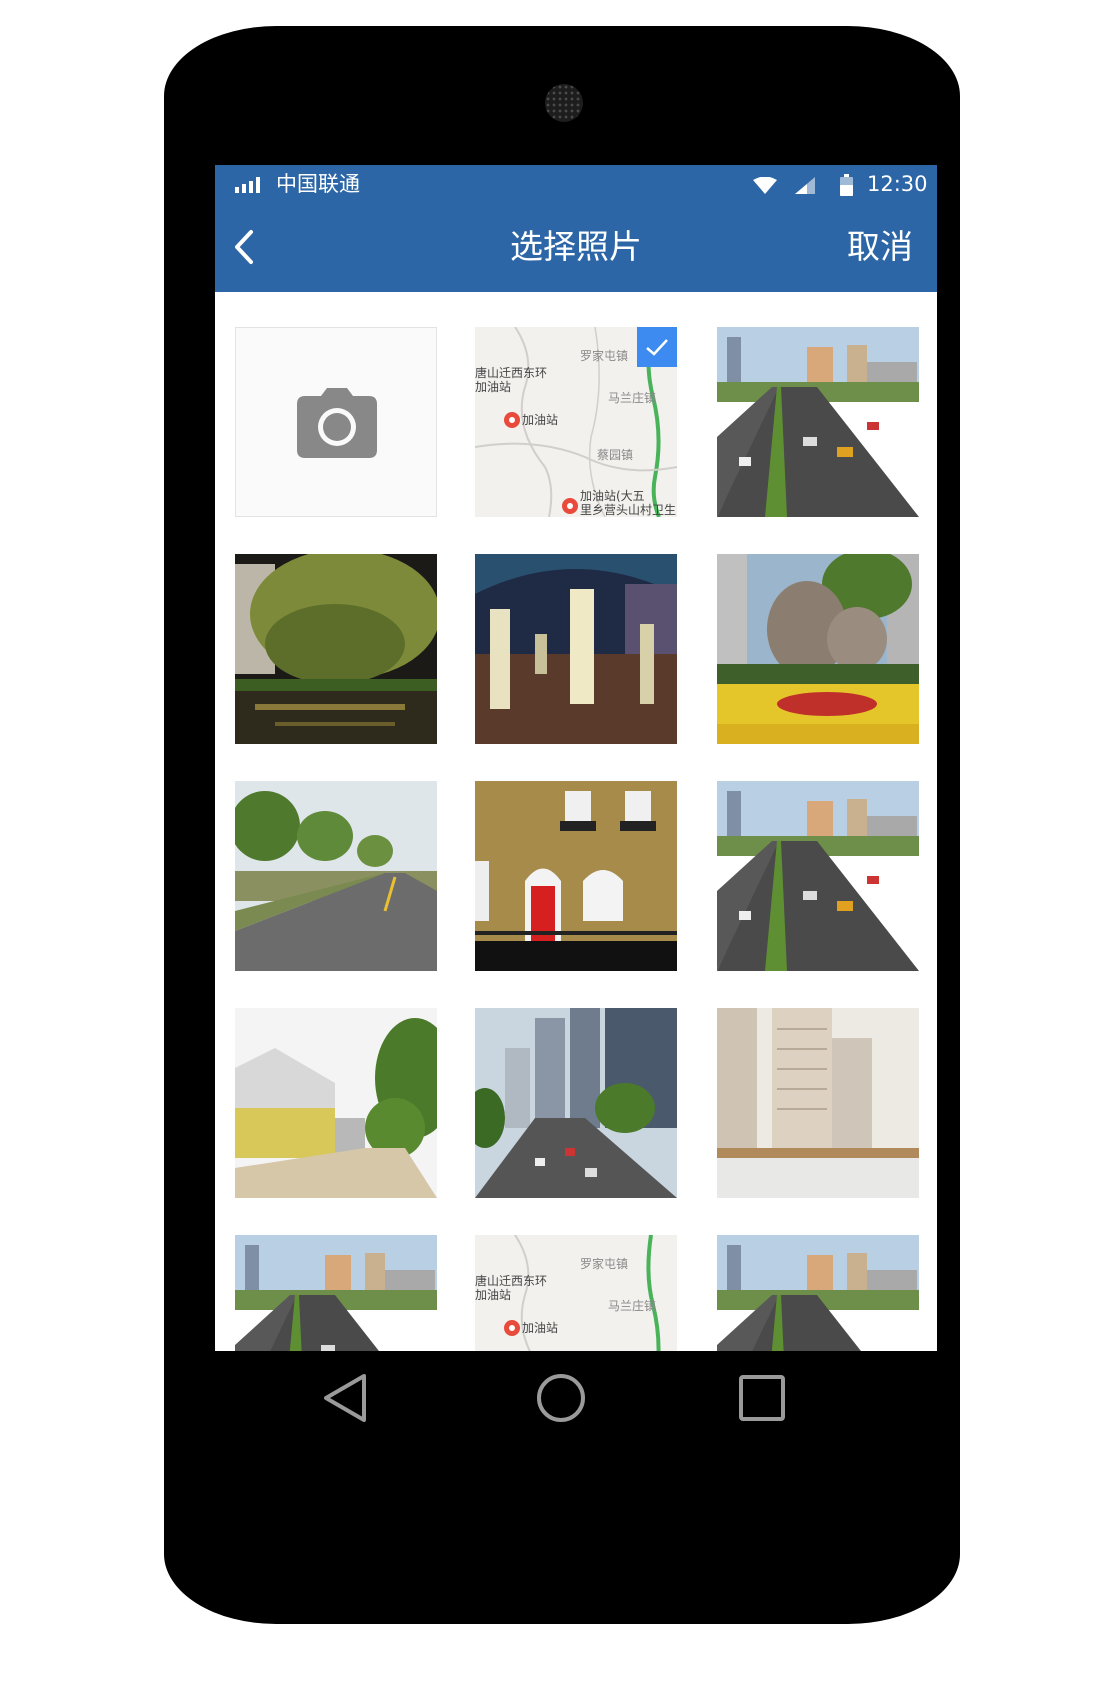  I want to click on nav-back-button, so click(345, 1400).